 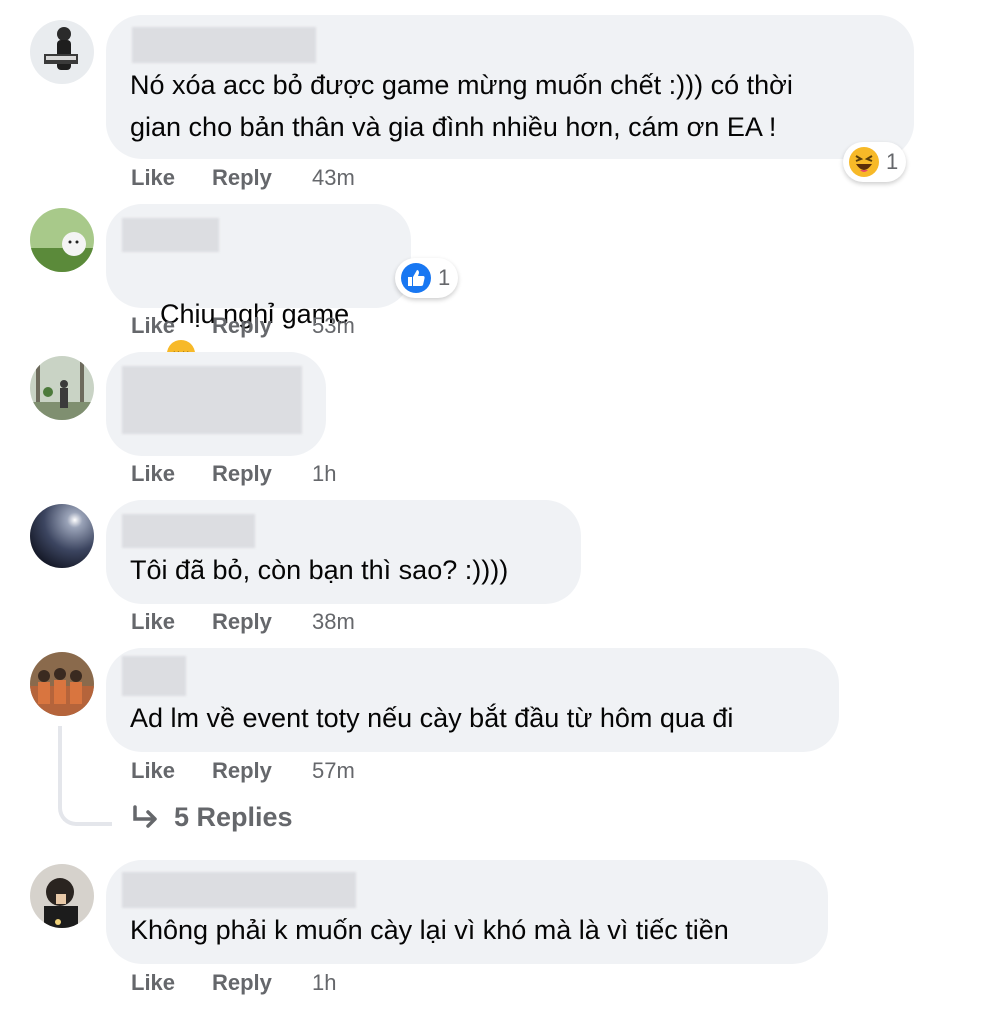 I want to click on comment-bubble, so click(x=216, y=404).